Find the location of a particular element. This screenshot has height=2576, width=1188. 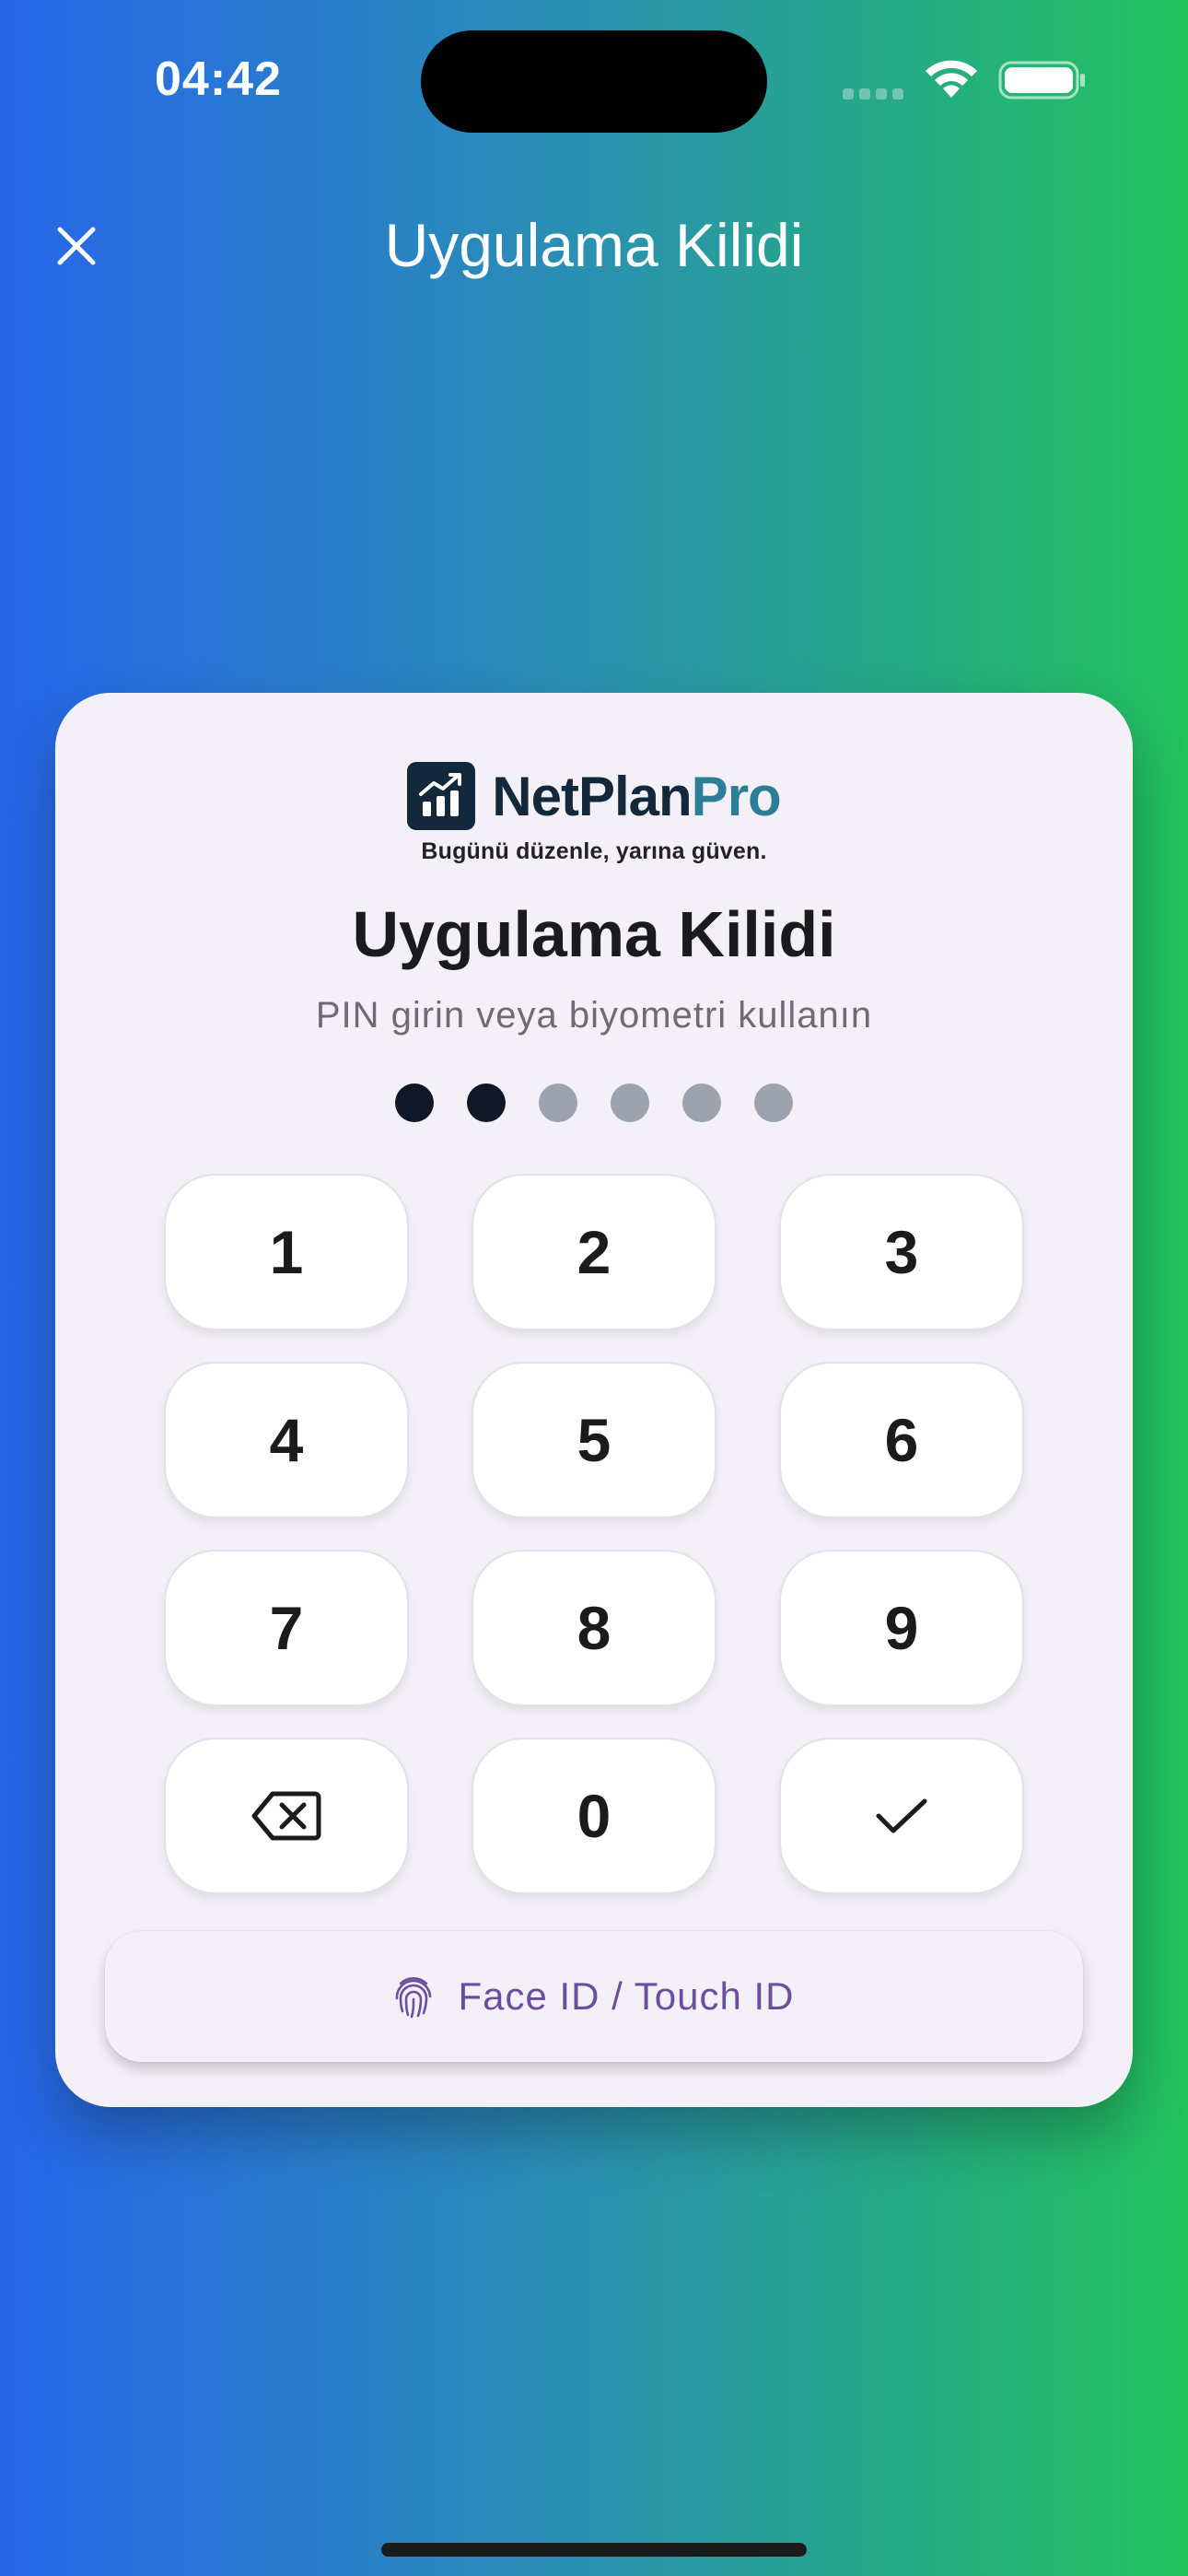

lock-title: Uygulama Kilidi is located at coordinates (594, 934).